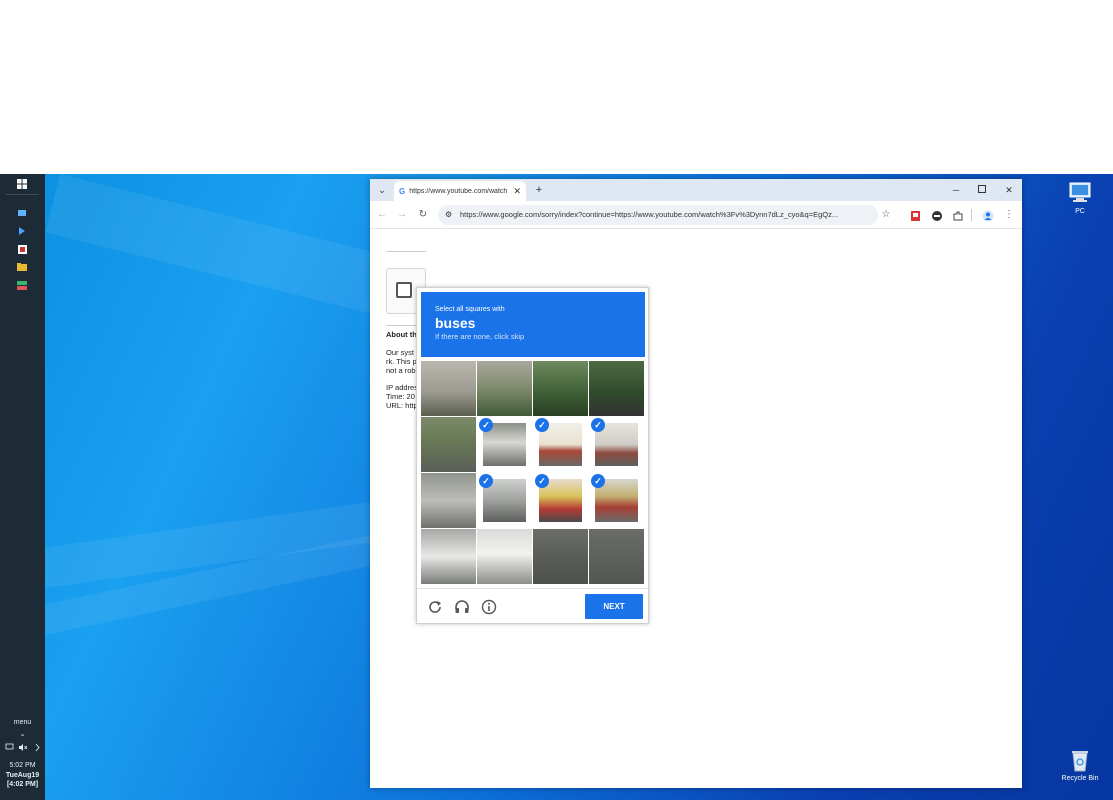 The image size is (1113, 800). Describe the element at coordinates (22, 285) in the screenshot. I see `settings-app-icon` at that location.